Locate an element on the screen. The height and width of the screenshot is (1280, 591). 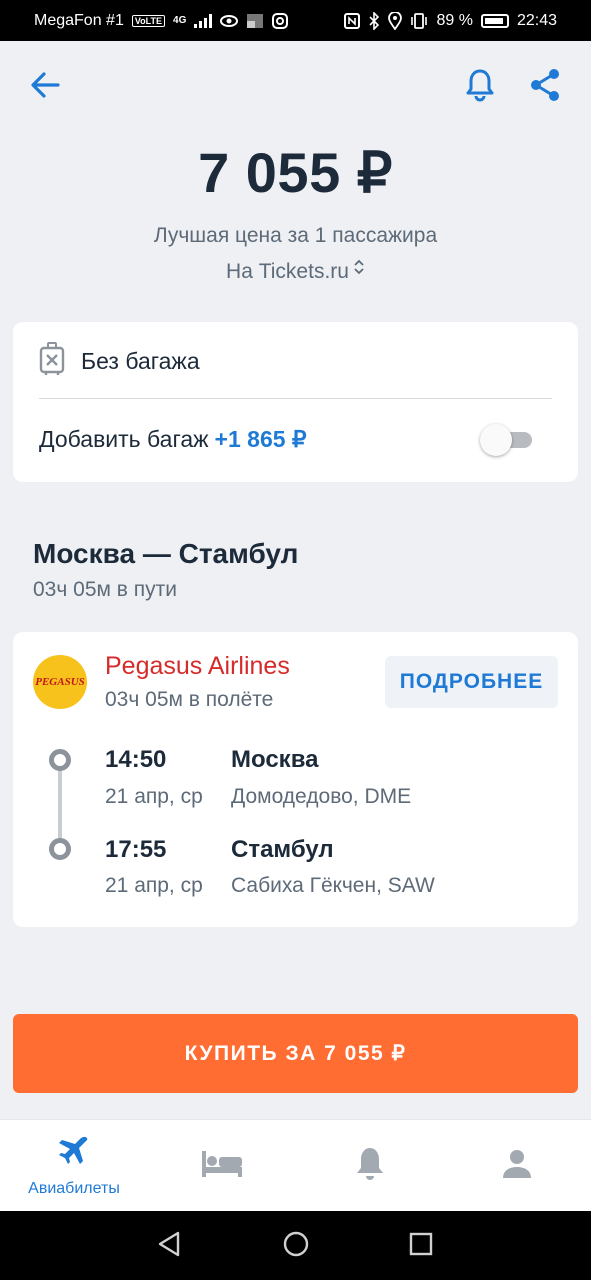
network-type: 4G is located at coordinates (180, 20).